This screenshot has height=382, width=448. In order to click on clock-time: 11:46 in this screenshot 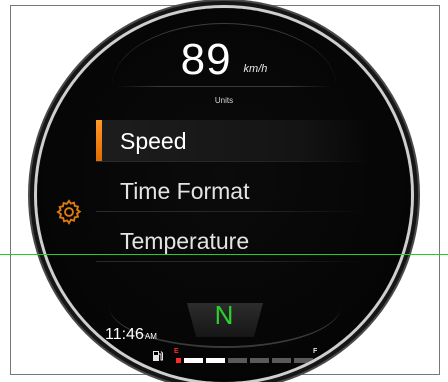, I will do `click(124, 334)`.